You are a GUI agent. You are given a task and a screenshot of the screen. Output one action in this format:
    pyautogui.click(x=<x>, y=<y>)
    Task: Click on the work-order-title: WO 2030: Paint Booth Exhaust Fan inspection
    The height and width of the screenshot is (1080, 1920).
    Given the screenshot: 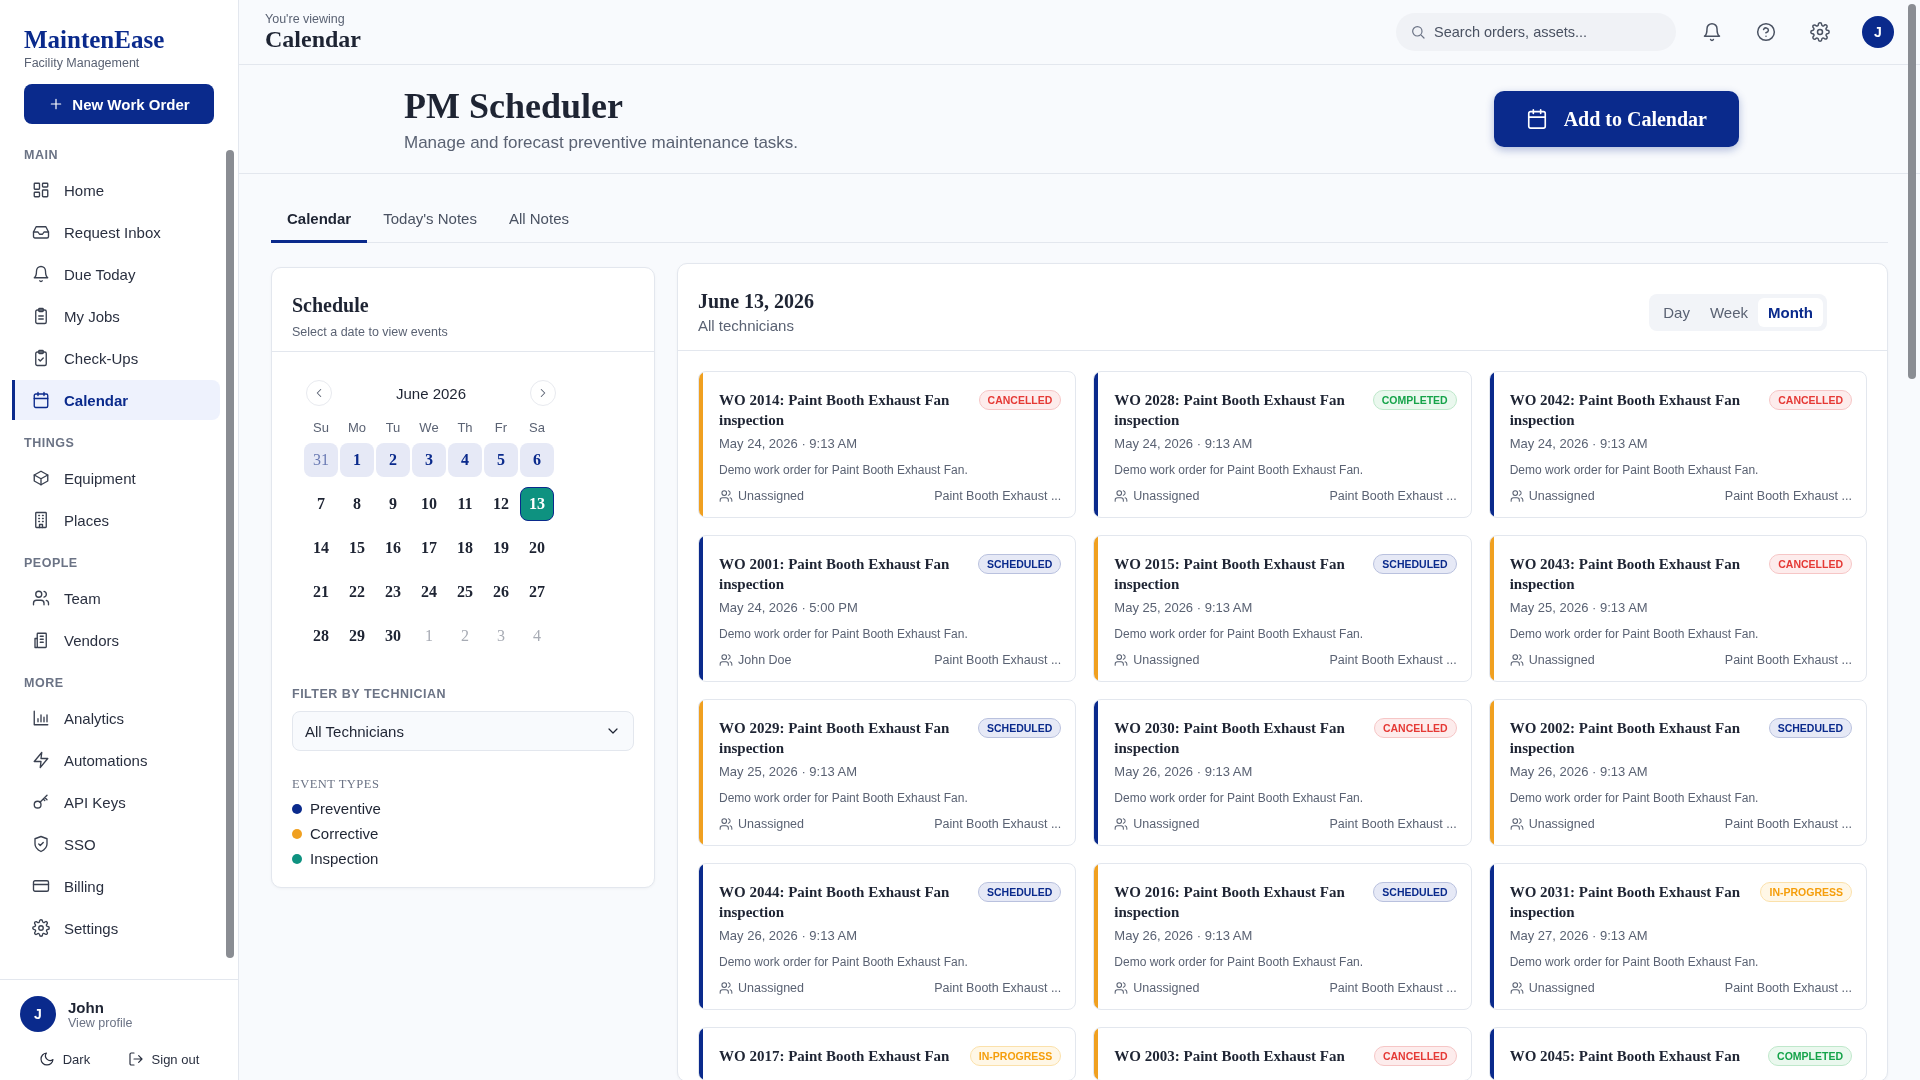 What is the action you would take?
    pyautogui.click(x=1230, y=738)
    